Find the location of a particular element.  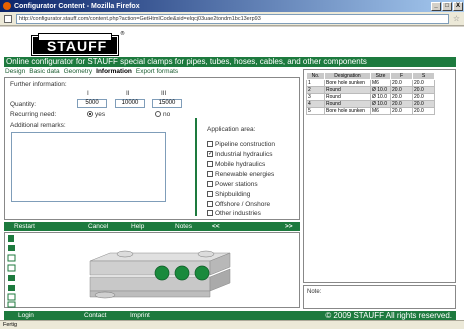

checkbox-checked: ✓ is located at coordinates (210, 154).